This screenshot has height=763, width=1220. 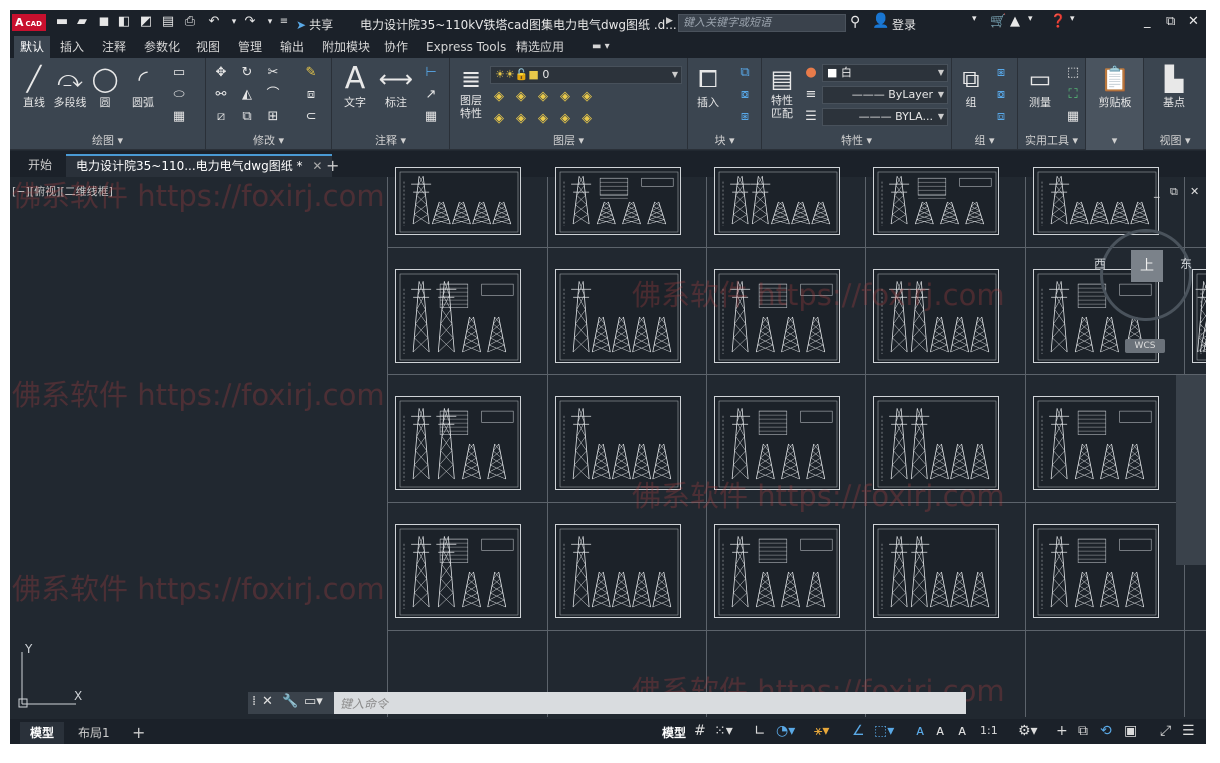 What do you see at coordinates (1130, 731) in the screenshot?
I see `isolate-objects-icon: ▣` at bounding box center [1130, 731].